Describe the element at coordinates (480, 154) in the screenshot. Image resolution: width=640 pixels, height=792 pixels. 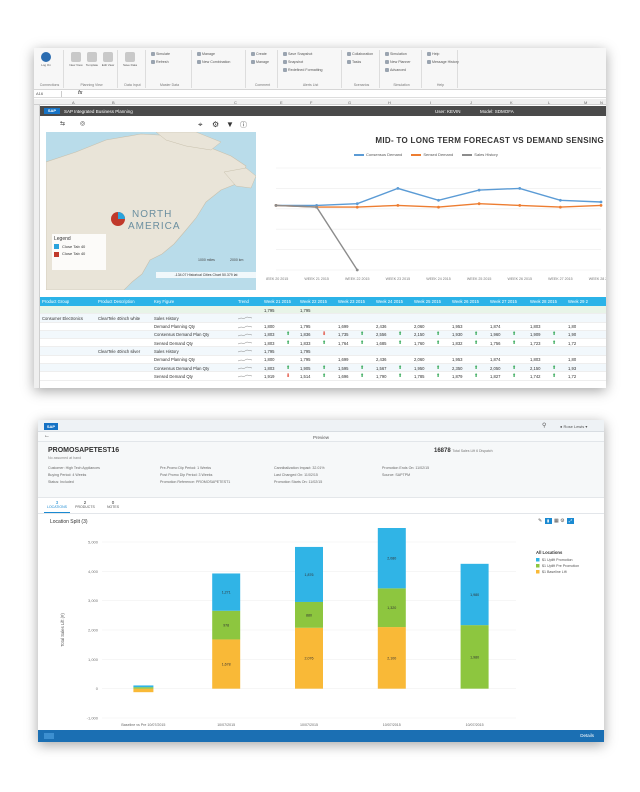
I see `legend-entry: Sales History` at that location.